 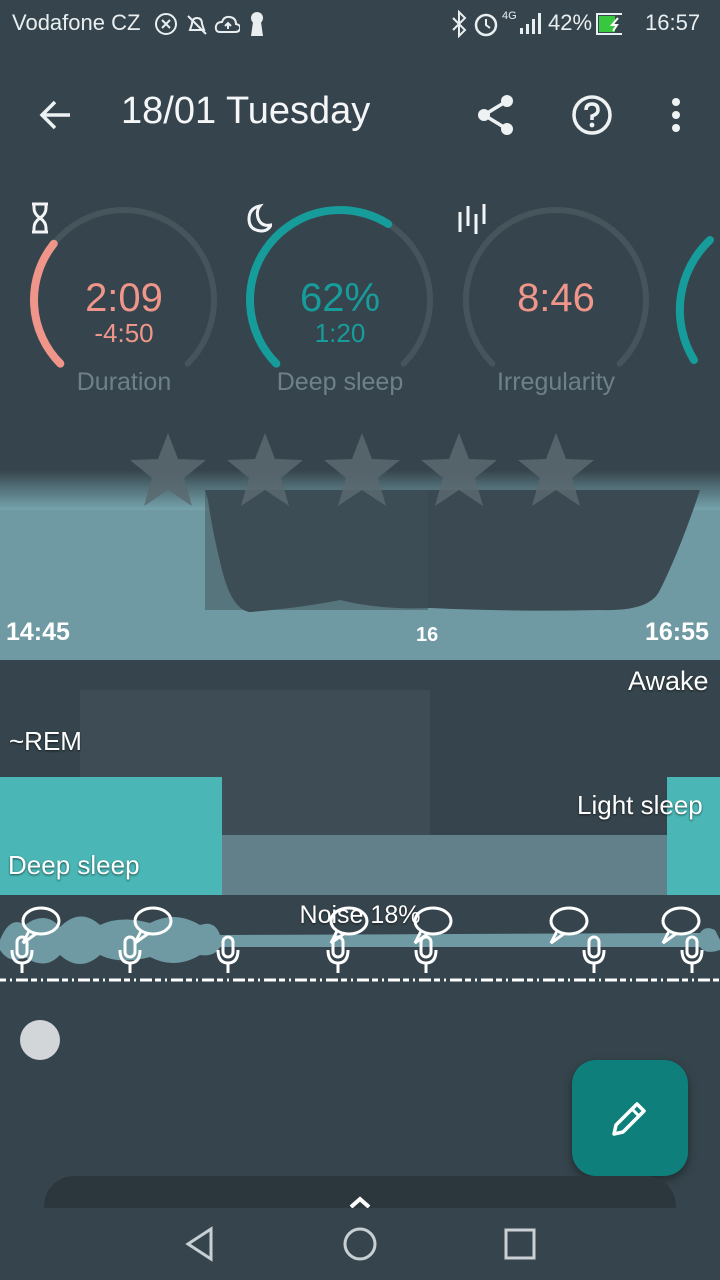 I want to click on alarm-icon, so click(x=486, y=25).